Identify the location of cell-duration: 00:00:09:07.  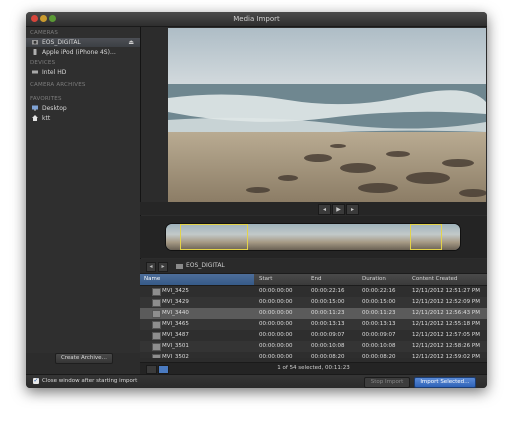
(379, 335).